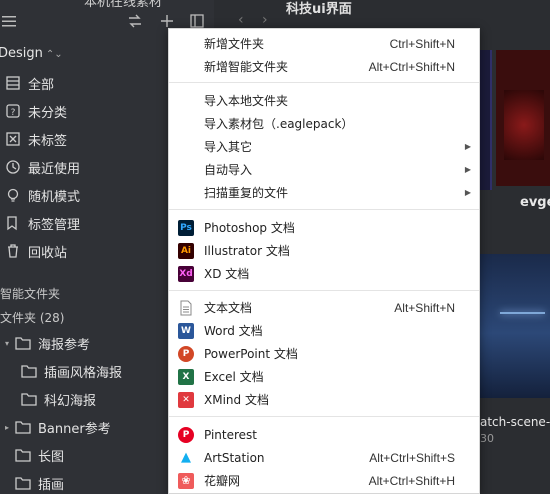  Describe the element at coordinates (54, 197) in the screenshot. I see `nav-label: 随机模式` at that location.